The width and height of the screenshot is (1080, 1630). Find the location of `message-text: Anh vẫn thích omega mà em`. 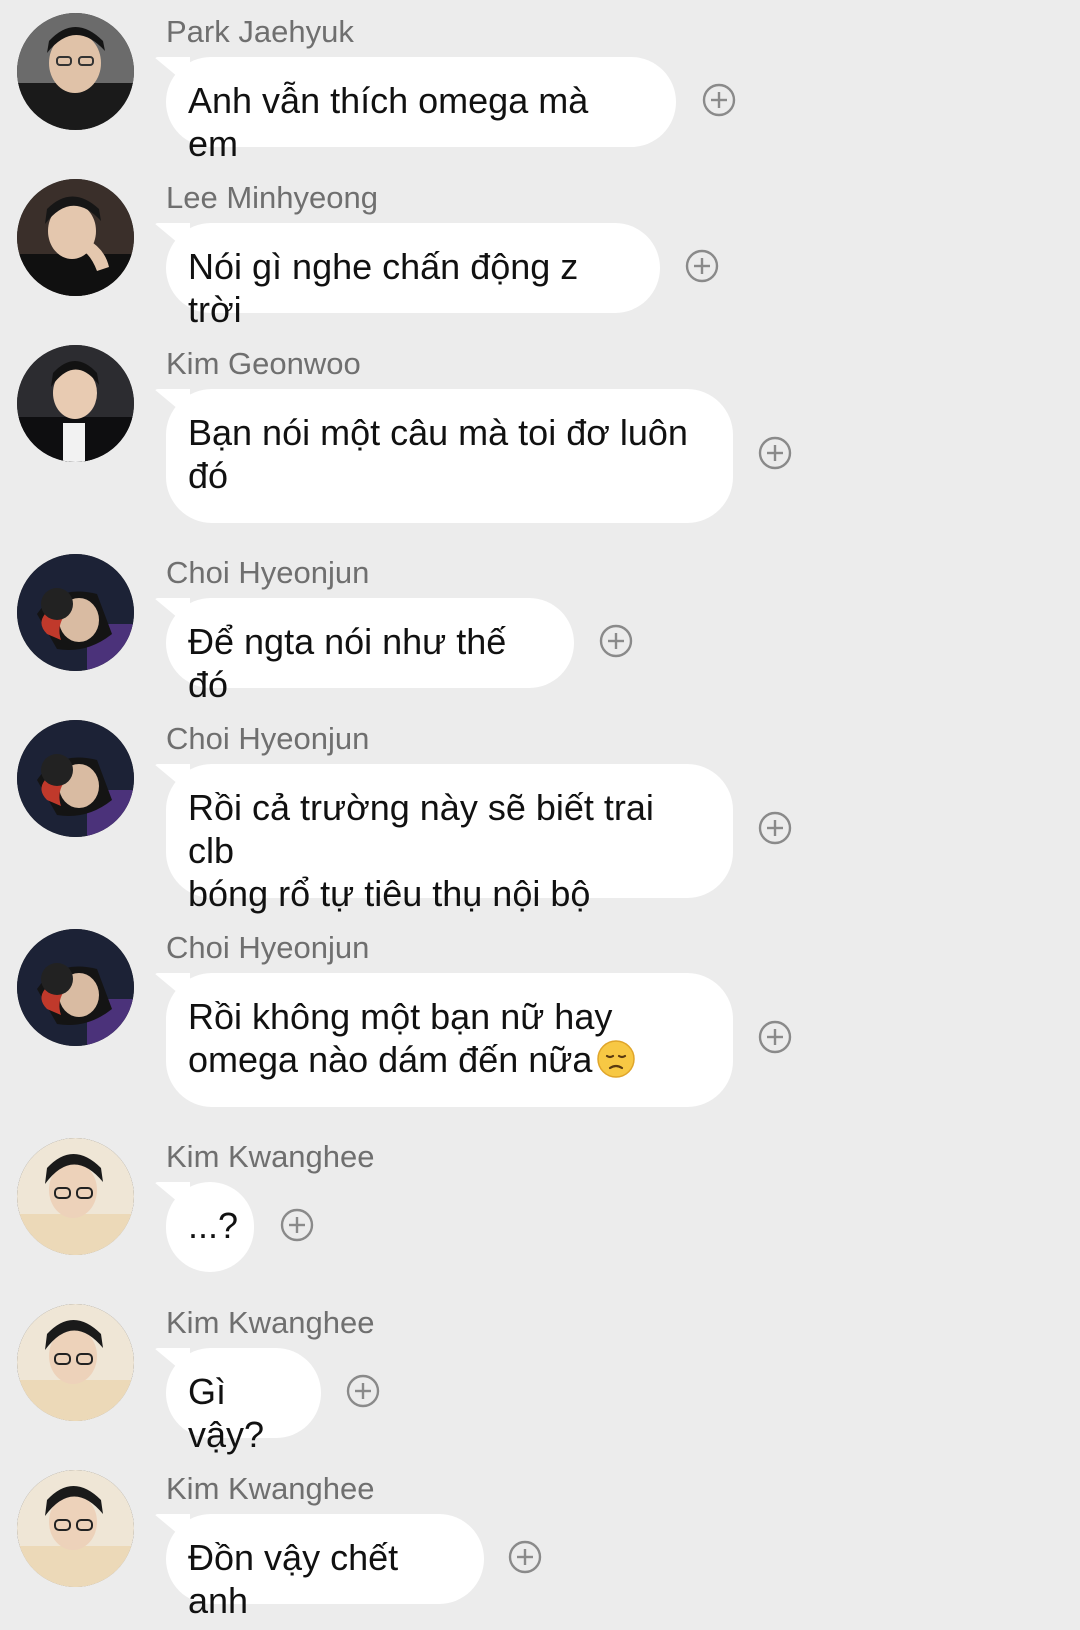

message-text: Anh vẫn thích omega mà em is located at coordinates (388, 122).